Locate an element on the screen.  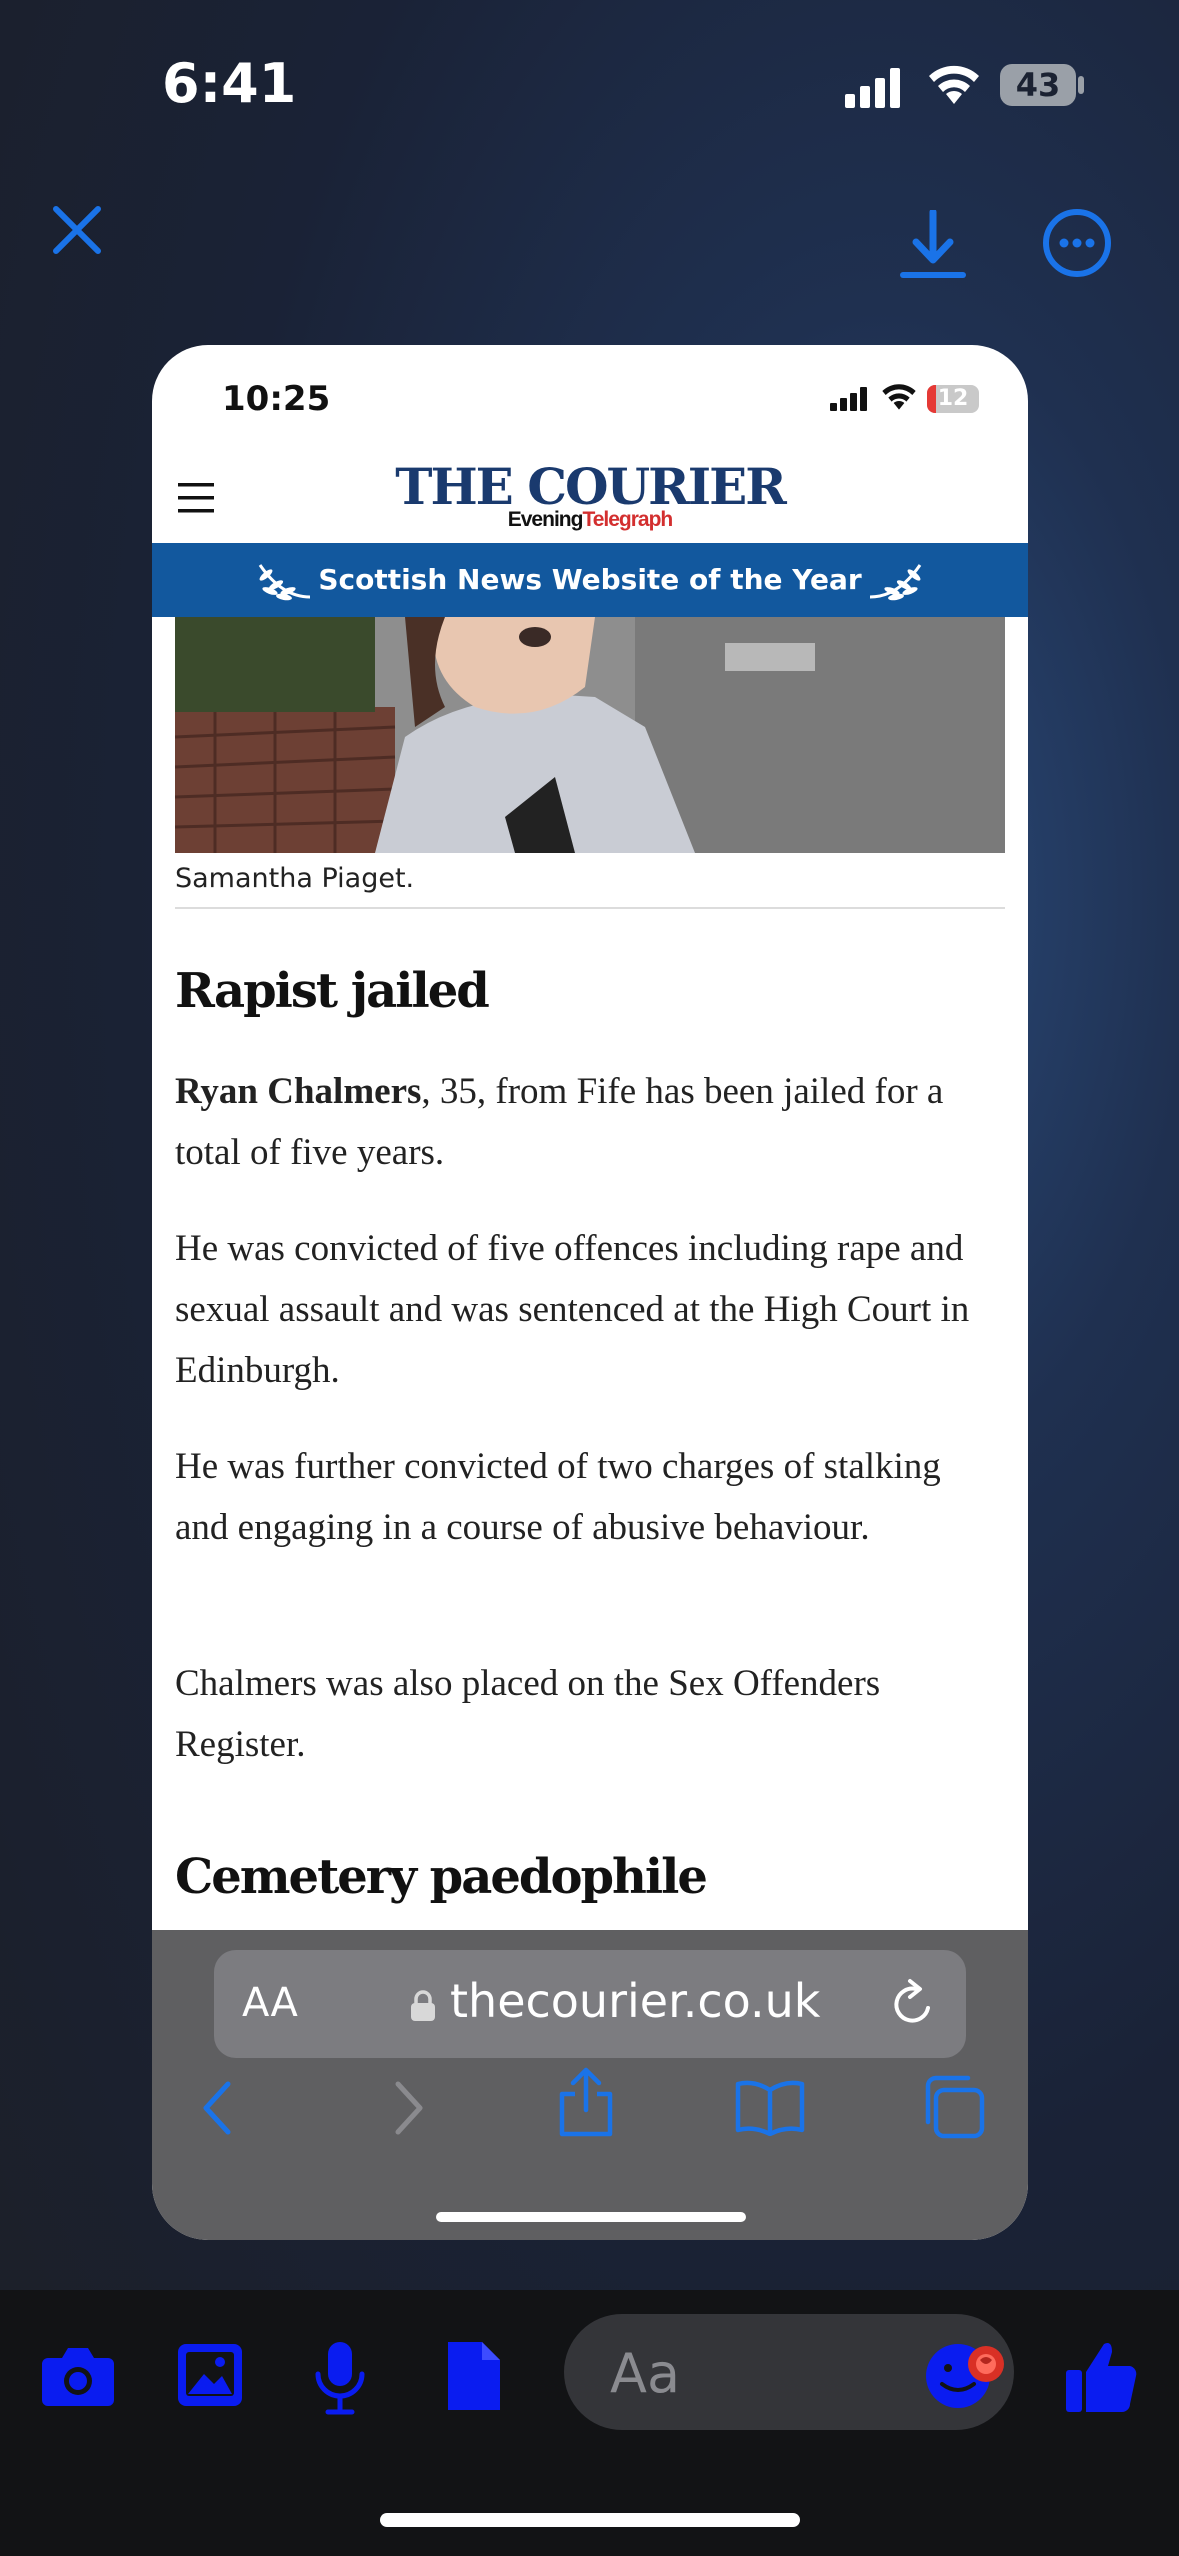
award-banner: Scottish News Website of the Year is located at coordinates (590, 580).